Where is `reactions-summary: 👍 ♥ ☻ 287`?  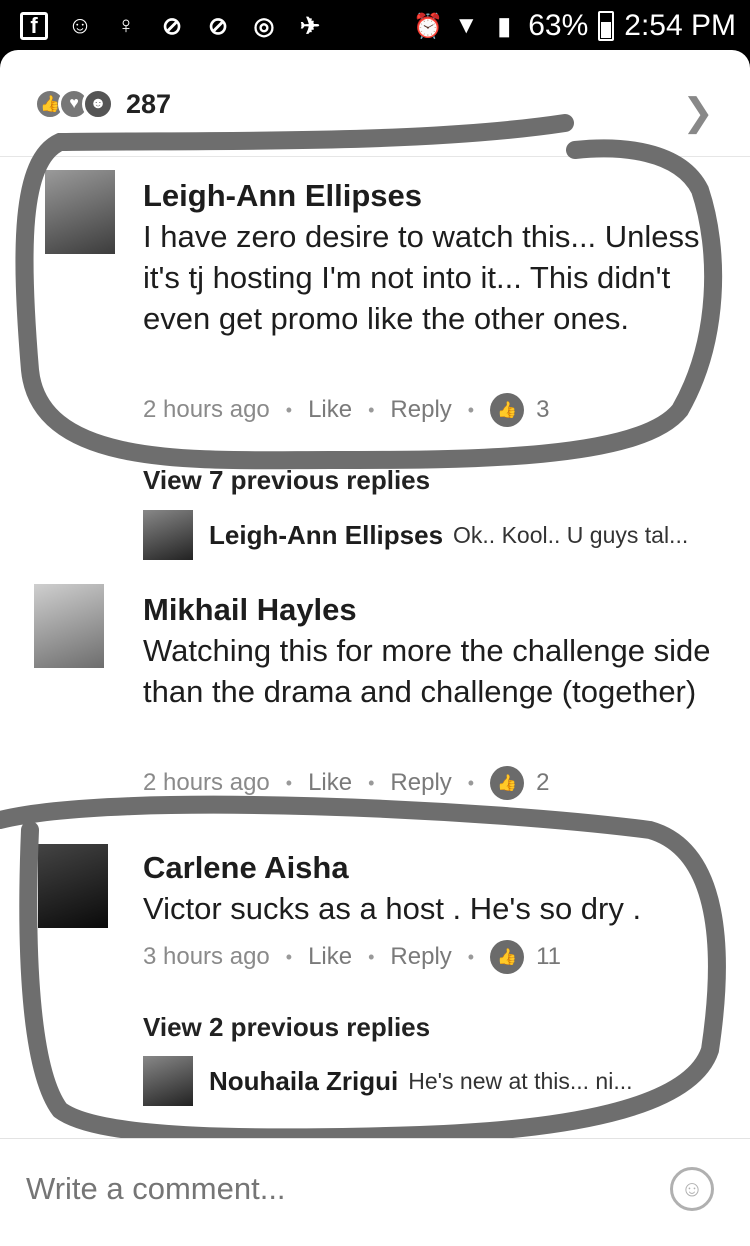 reactions-summary: 👍 ♥ ☻ 287 is located at coordinates (102, 104).